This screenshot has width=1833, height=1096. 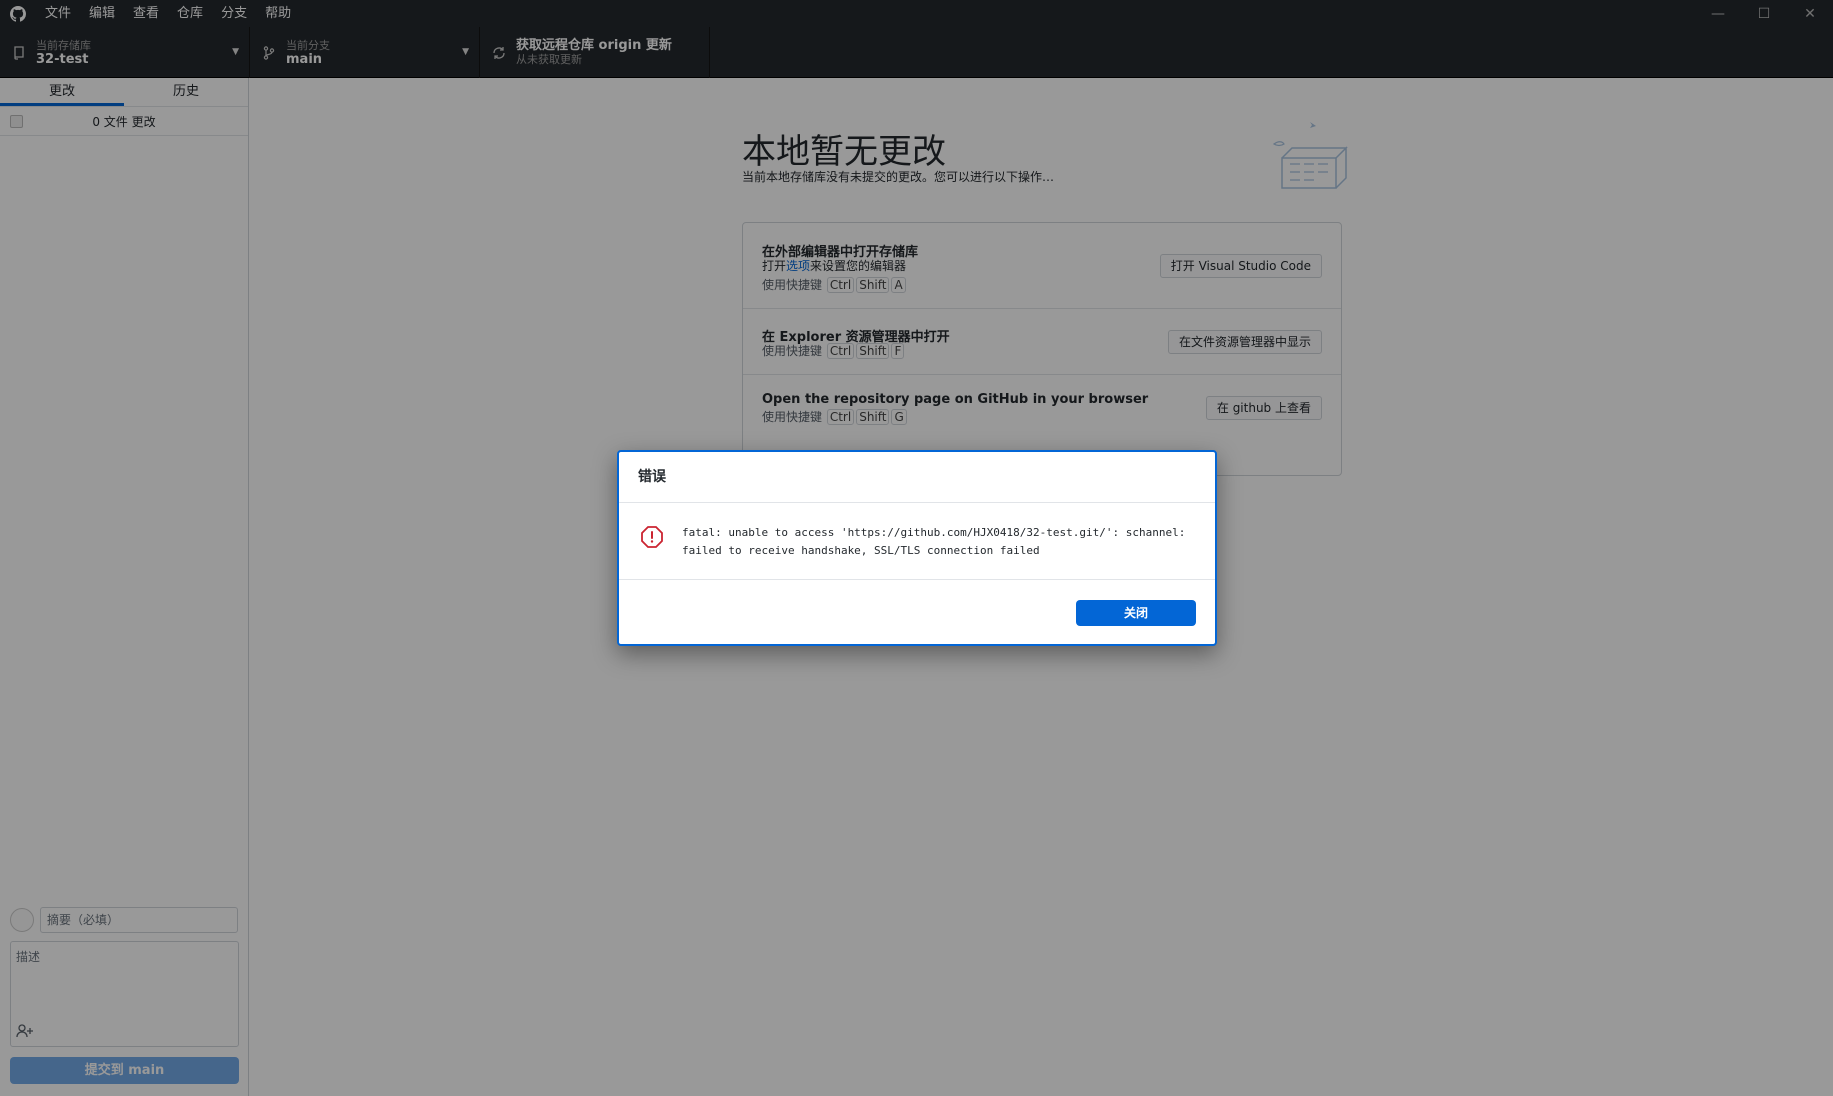 I want to click on close-button: 关闭, so click(x=1136, y=613).